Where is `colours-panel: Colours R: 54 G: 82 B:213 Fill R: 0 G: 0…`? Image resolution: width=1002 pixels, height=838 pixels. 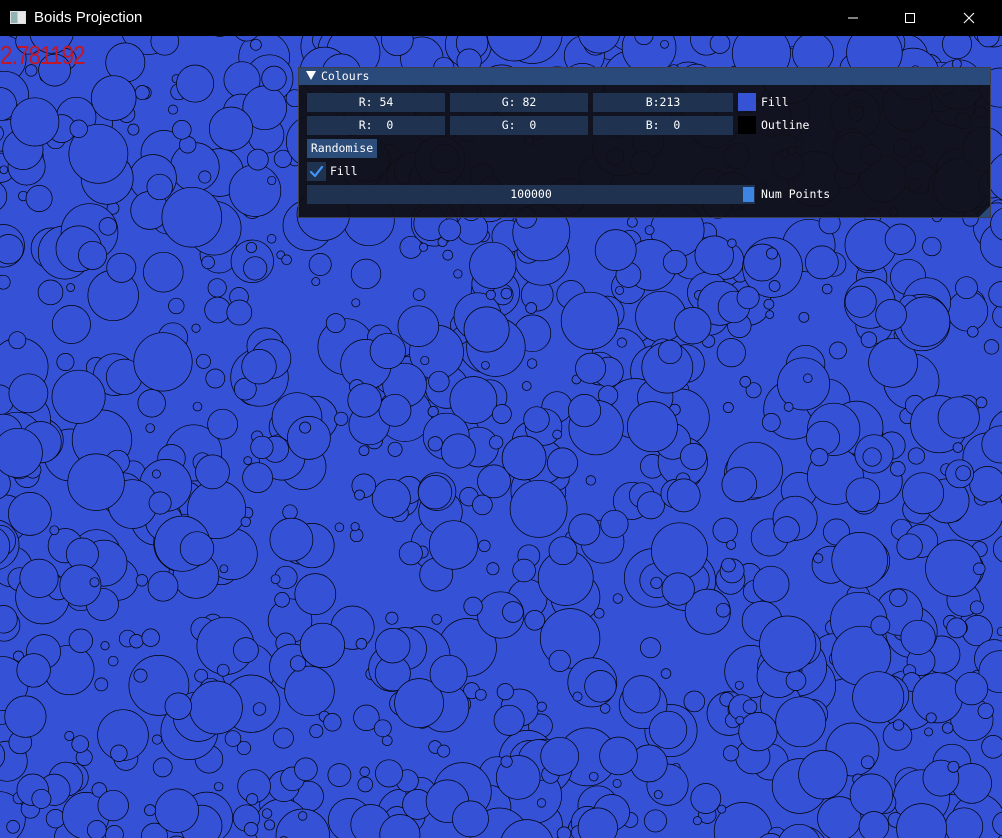 colours-panel: Colours R: 54 G: 82 B:213 Fill R: 0 G: 0… is located at coordinates (644, 142).